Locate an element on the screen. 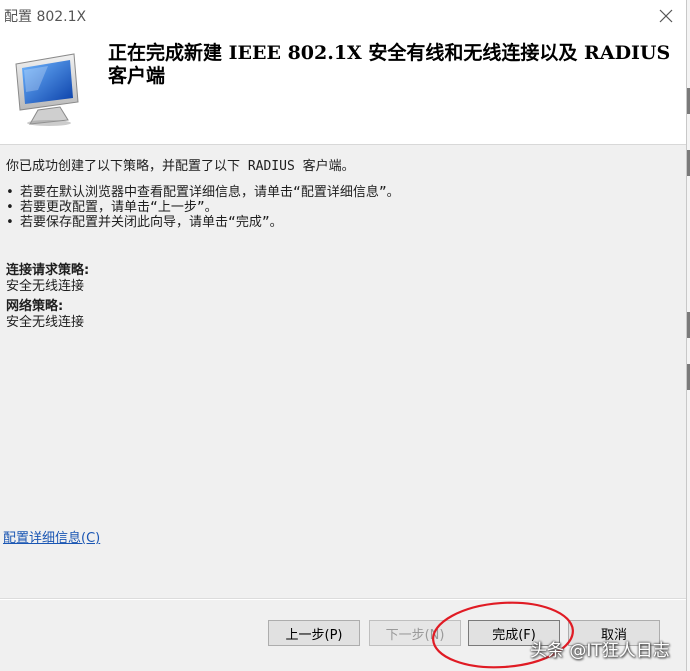 This screenshot has height=671, width=690. list-item: 若要在默认浏览器中查看配置详细信息，请单击“配置详细信息”。 is located at coordinates (203, 192).